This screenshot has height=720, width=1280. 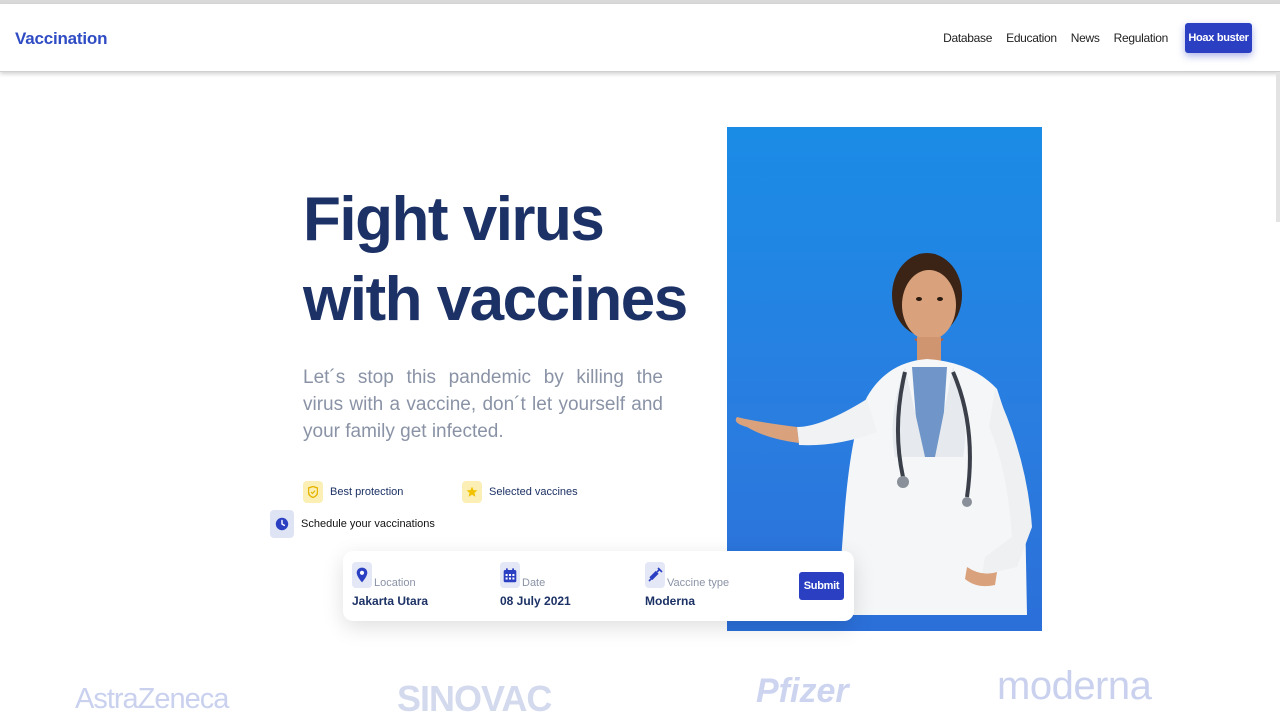 What do you see at coordinates (1278, 147) in the screenshot?
I see `scrollbar-thumb` at bounding box center [1278, 147].